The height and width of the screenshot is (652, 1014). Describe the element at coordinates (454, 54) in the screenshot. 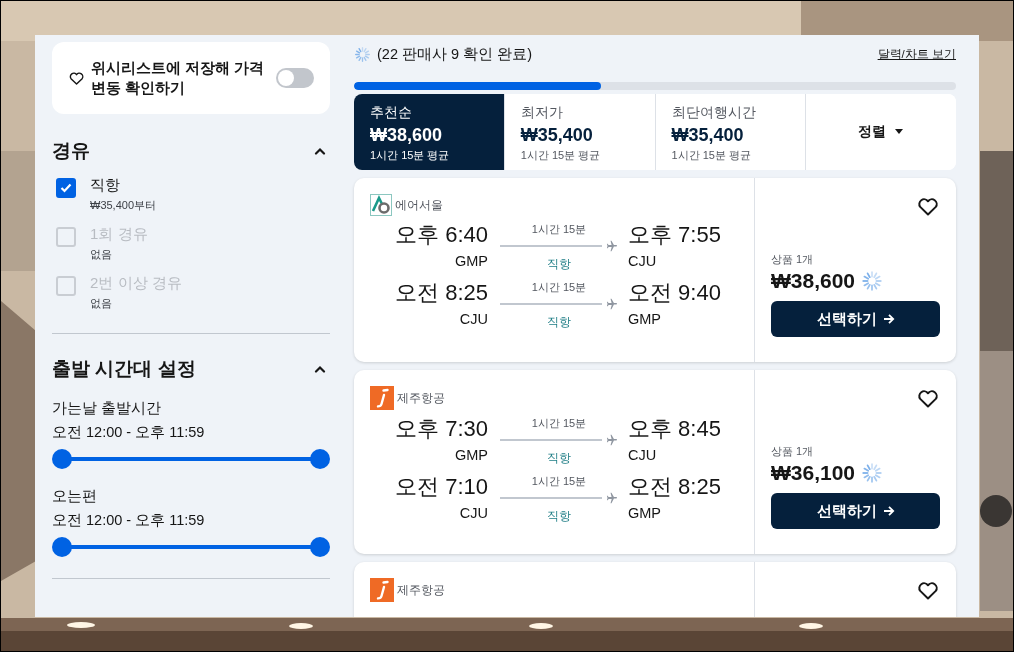

I see `status-text: (22 판매사 9 확인 완료)` at that location.